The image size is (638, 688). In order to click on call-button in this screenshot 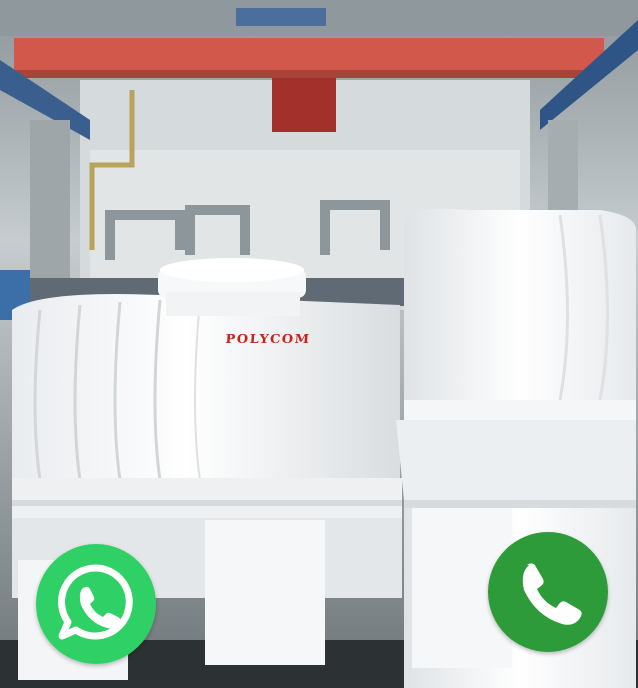, I will do `click(548, 592)`.